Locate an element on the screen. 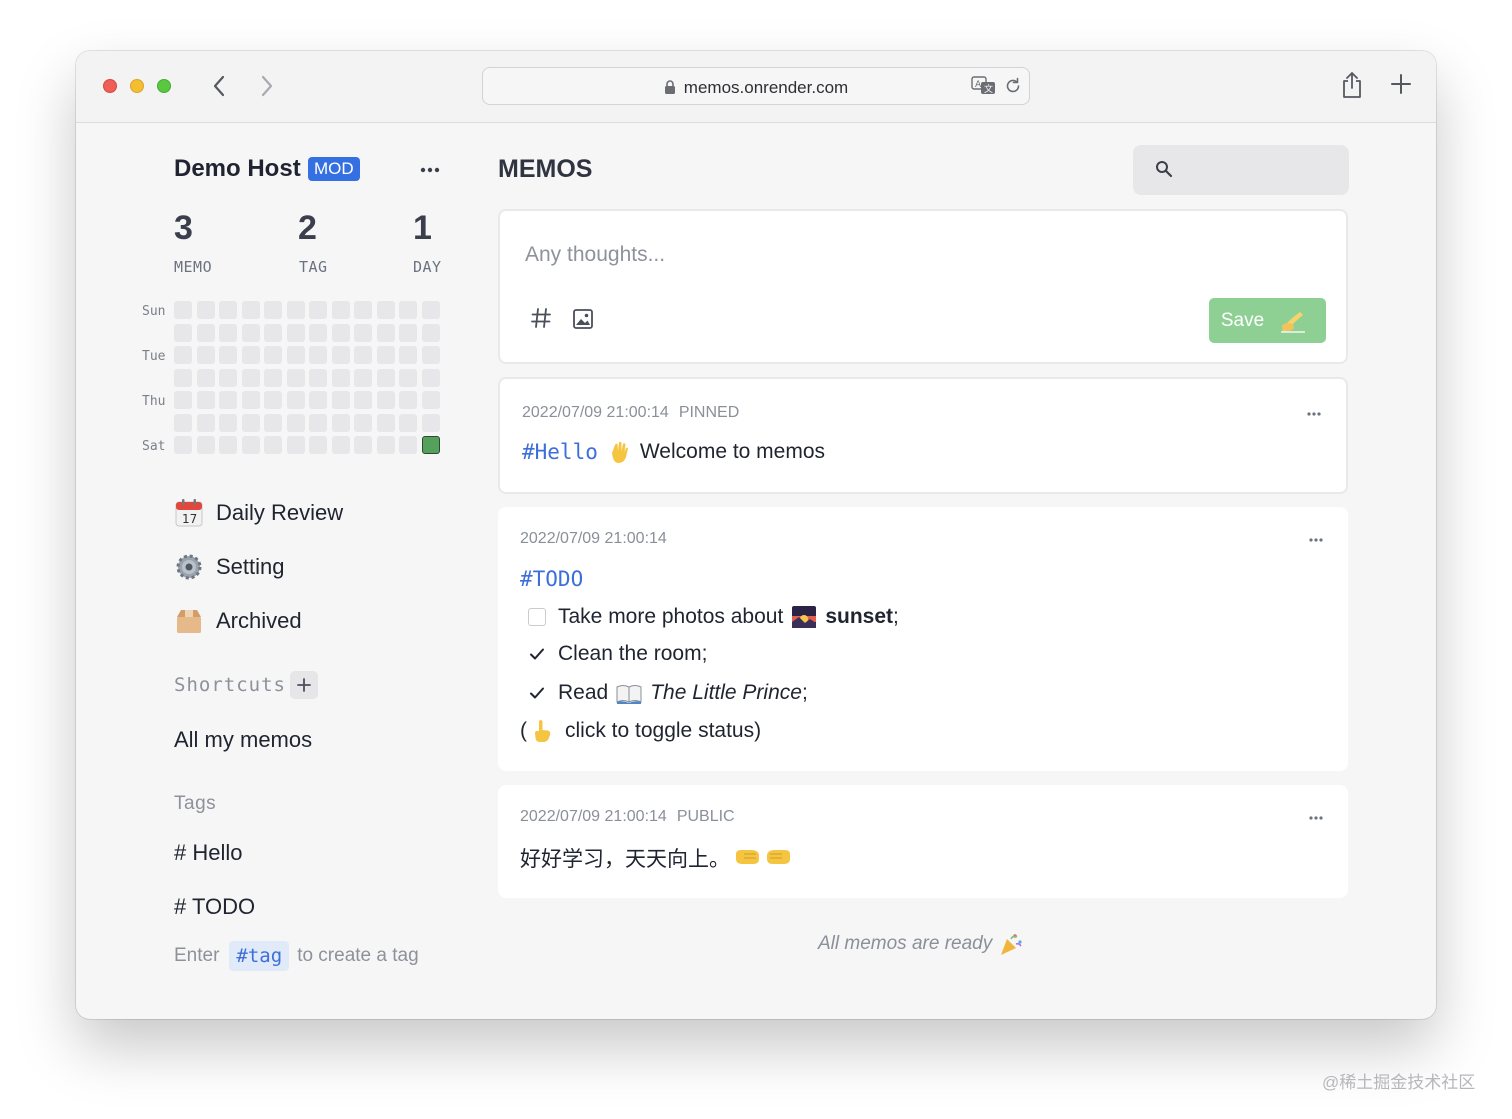  tag-item-todo: # TODO is located at coordinates (214, 907).